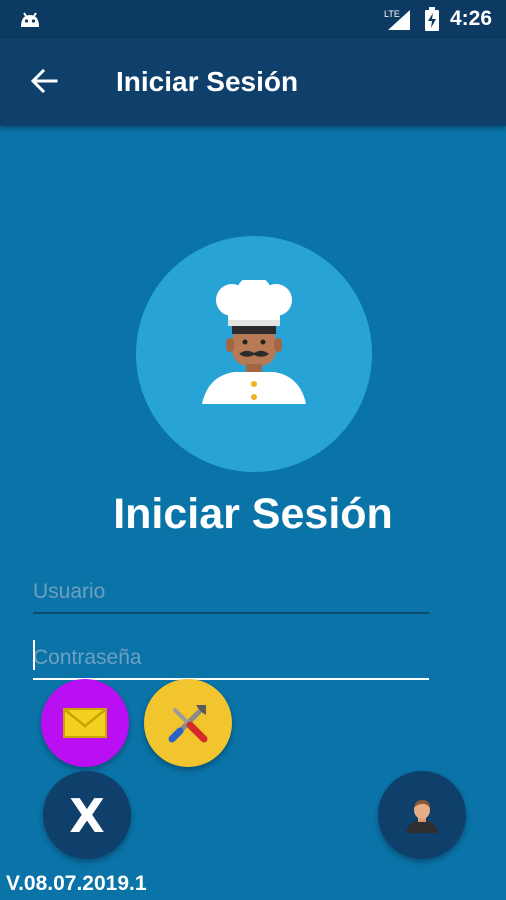 The height and width of the screenshot is (900, 506). What do you see at coordinates (392, 14) in the screenshot?
I see `lte-label: LTE` at bounding box center [392, 14].